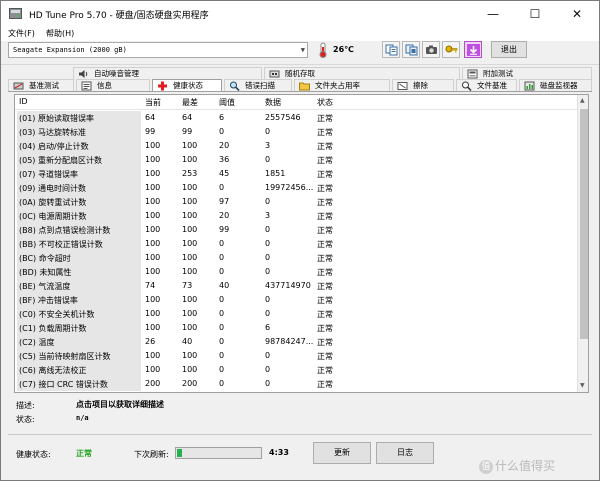 The width and height of the screenshot is (600, 481). What do you see at coordinates (296, 384) in the screenshot?
I see `table-row: (C7) 接口 CRC 错误计数 200 200 0 0 正常` at bounding box center [296, 384].